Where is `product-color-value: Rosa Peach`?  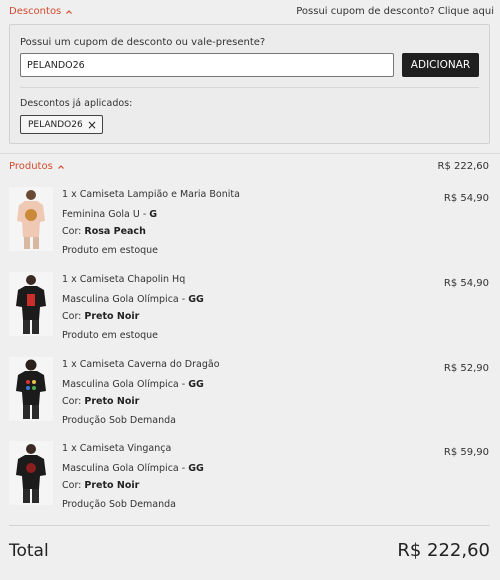 product-color-value: Rosa Peach is located at coordinates (115, 231).